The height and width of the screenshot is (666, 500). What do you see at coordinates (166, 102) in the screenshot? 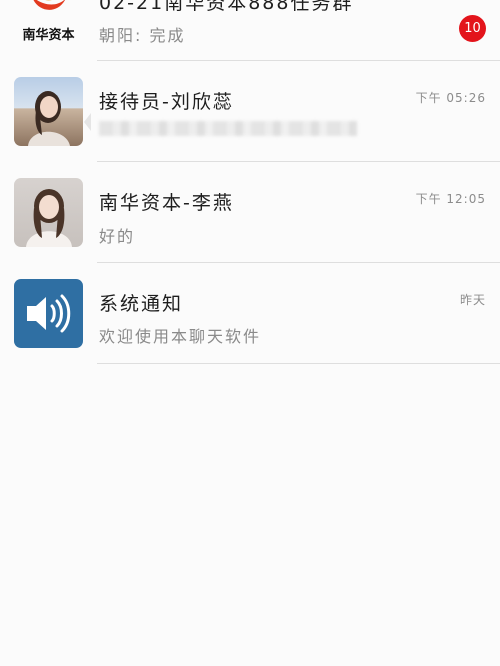
I see `conversation-name: 接待员-刘欣蕊` at bounding box center [166, 102].